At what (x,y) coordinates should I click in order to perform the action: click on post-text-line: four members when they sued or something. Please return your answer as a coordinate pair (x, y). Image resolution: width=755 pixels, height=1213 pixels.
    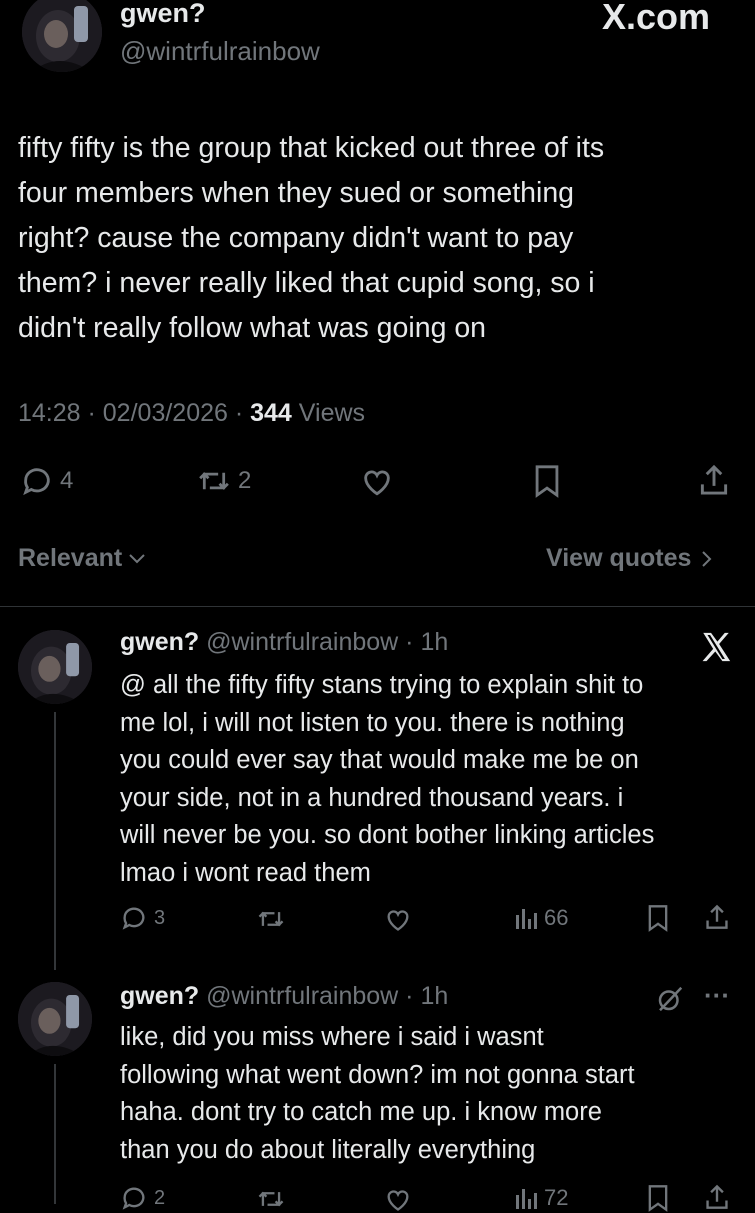
    Looking at the image, I should click on (296, 193).